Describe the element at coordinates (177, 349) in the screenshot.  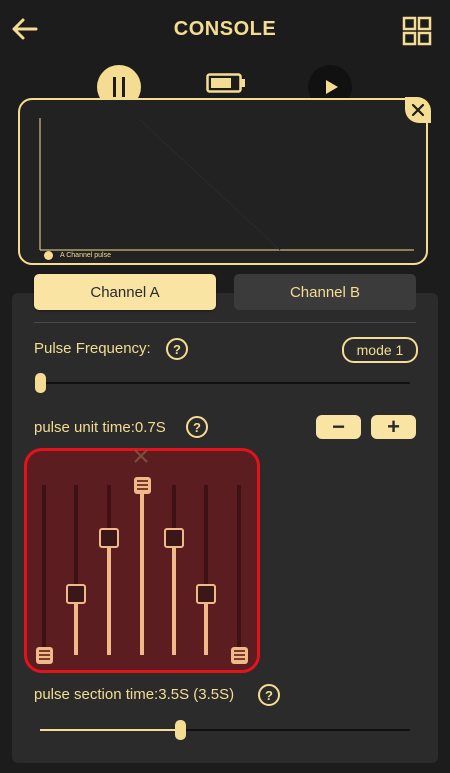
I see `pulse-frequency-help-icon: ?` at that location.